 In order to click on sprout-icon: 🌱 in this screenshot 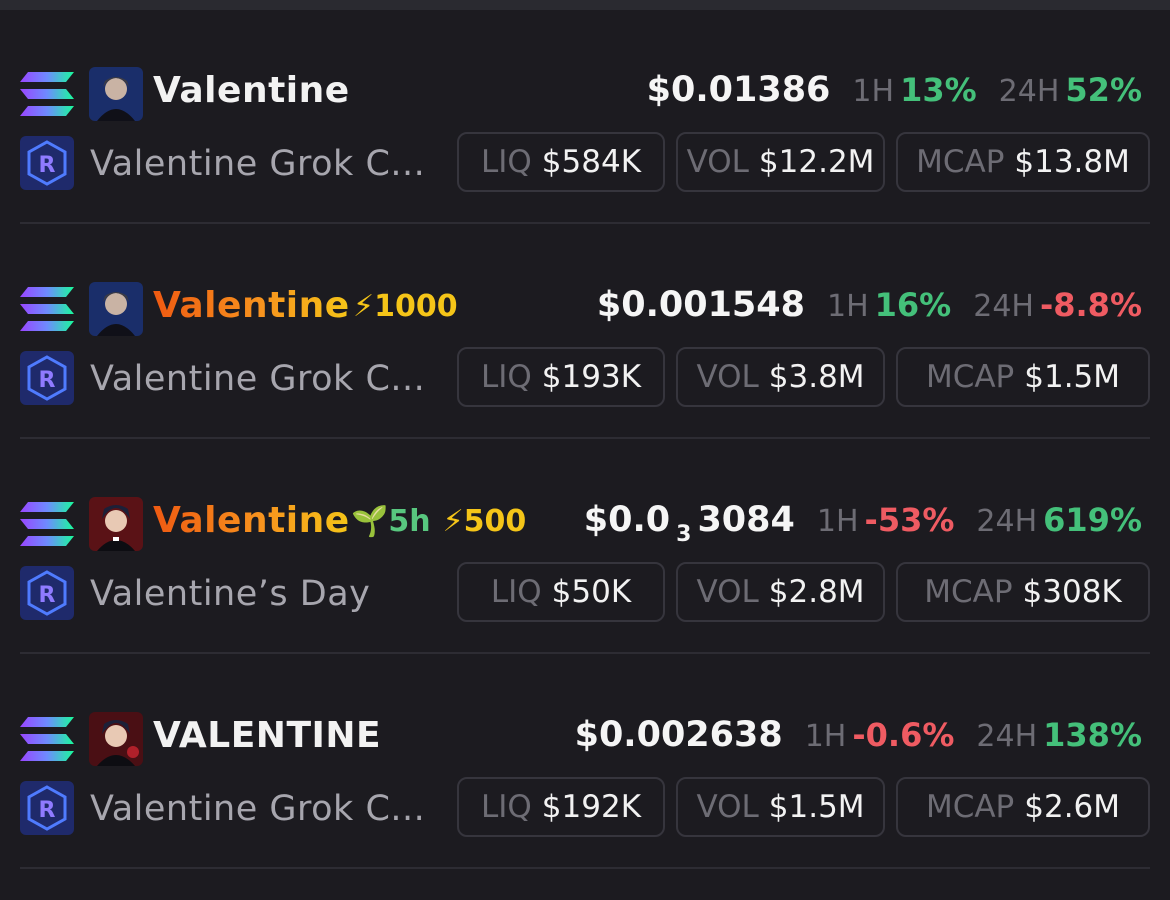, I will do `click(370, 521)`.